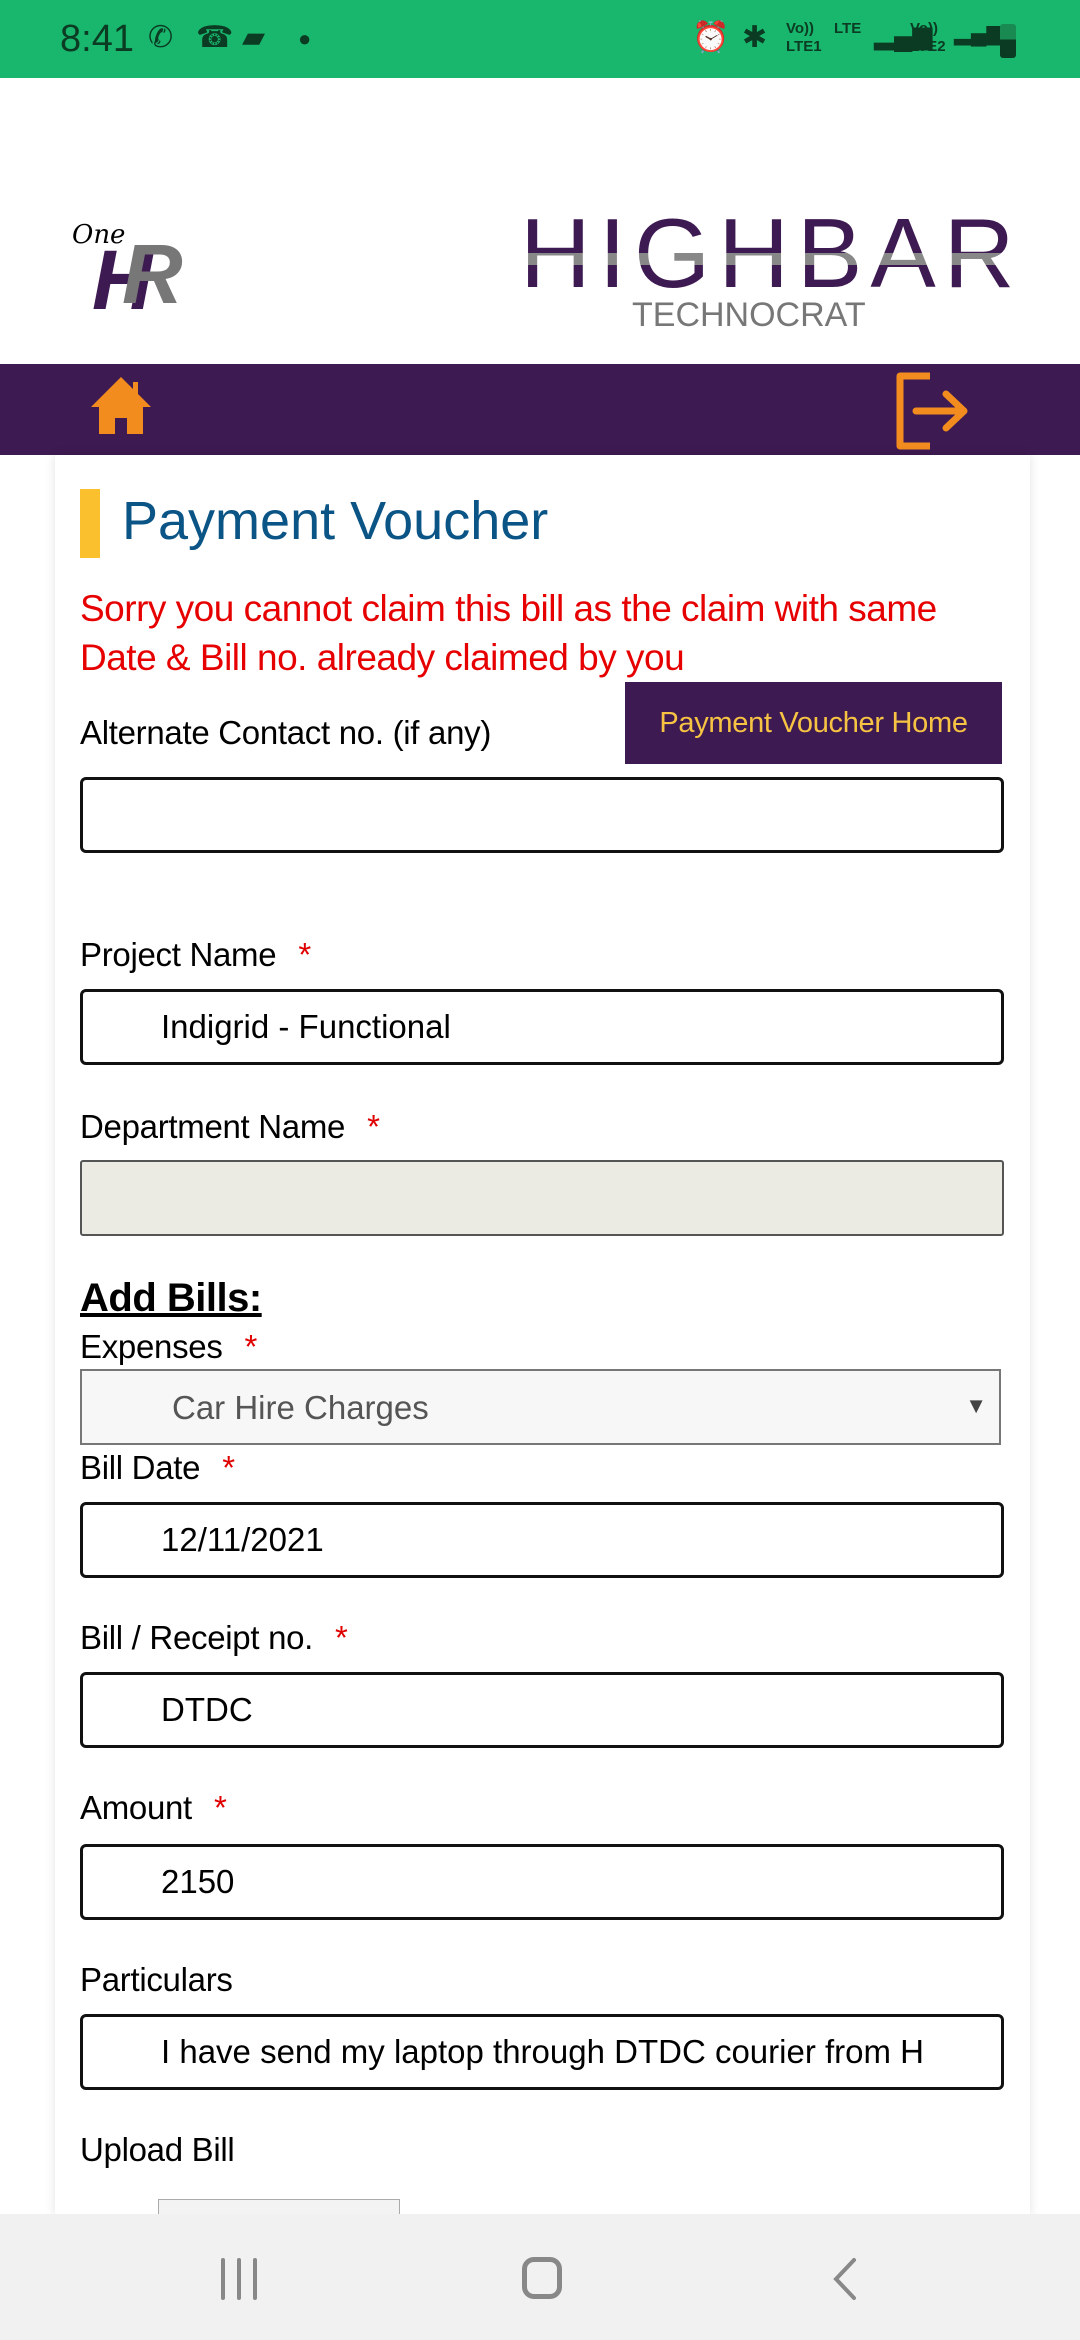 The height and width of the screenshot is (2340, 1080). What do you see at coordinates (286, 732) in the screenshot?
I see `alt-contact-label: Alternate Contact no. (if any)` at bounding box center [286, 732].